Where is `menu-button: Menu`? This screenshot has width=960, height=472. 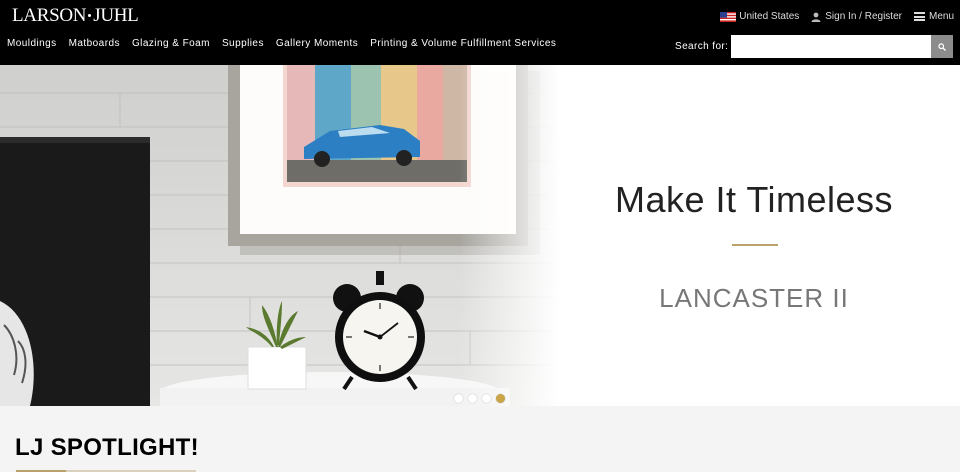 menu-button: Menu is located at coordinates (933, 16).